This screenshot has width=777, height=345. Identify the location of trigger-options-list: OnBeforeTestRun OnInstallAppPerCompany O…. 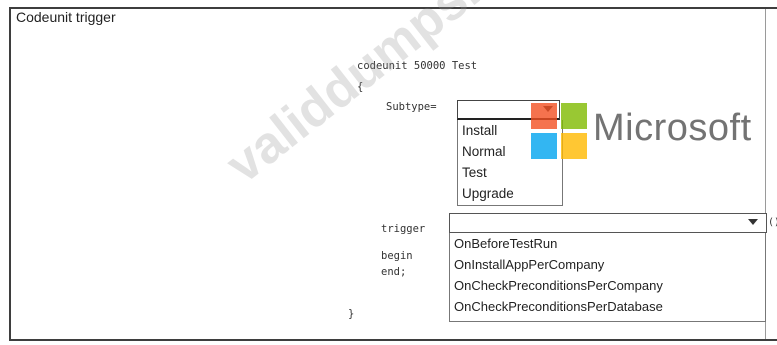
(607, 277).